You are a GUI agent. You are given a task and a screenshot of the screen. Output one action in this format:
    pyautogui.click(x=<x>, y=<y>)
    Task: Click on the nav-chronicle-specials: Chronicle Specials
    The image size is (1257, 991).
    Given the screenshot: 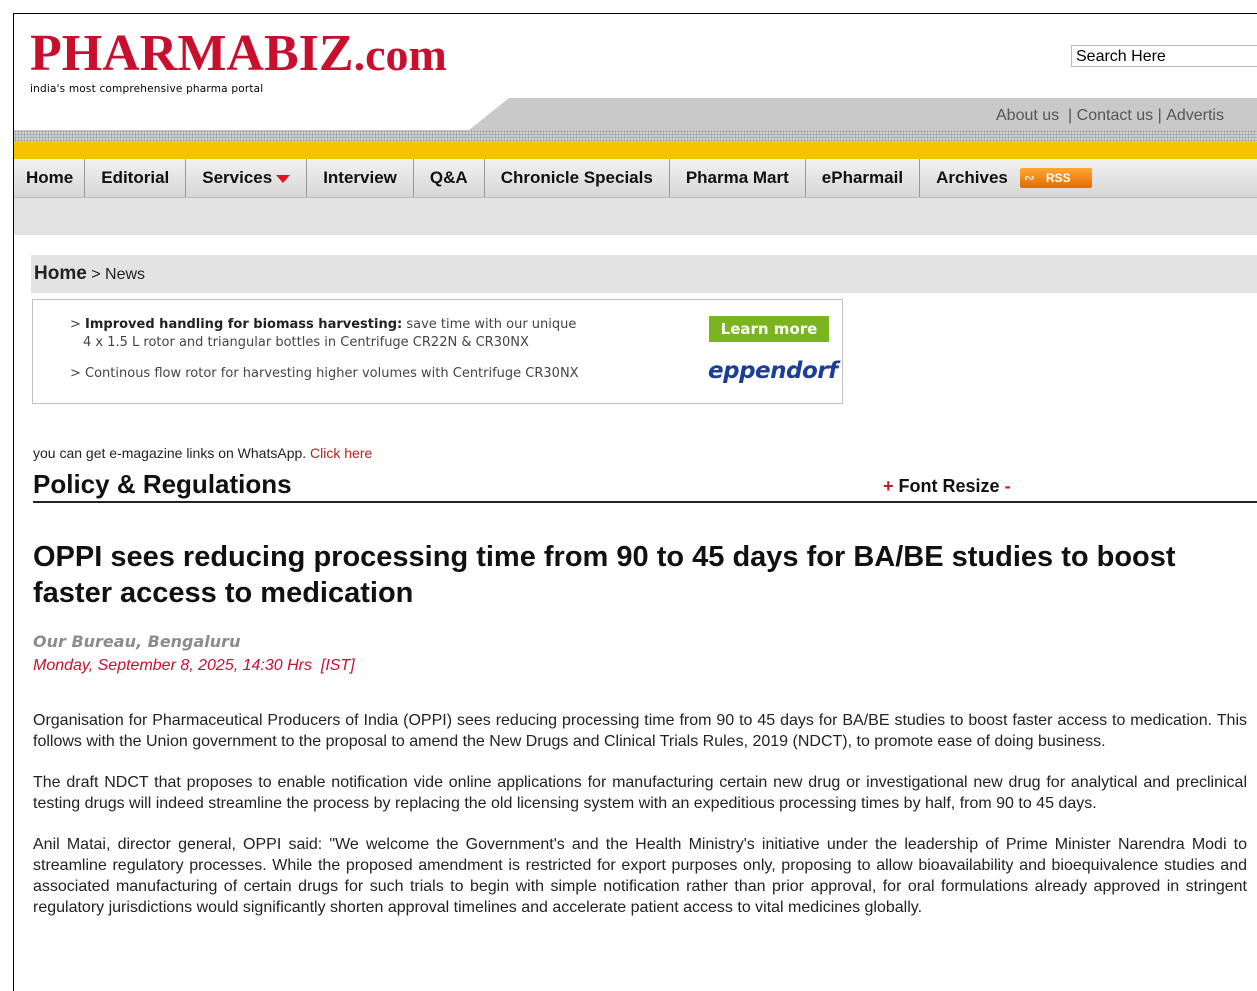 What is the action you would take?
    pyautogui.click(x=577, y=178)
    